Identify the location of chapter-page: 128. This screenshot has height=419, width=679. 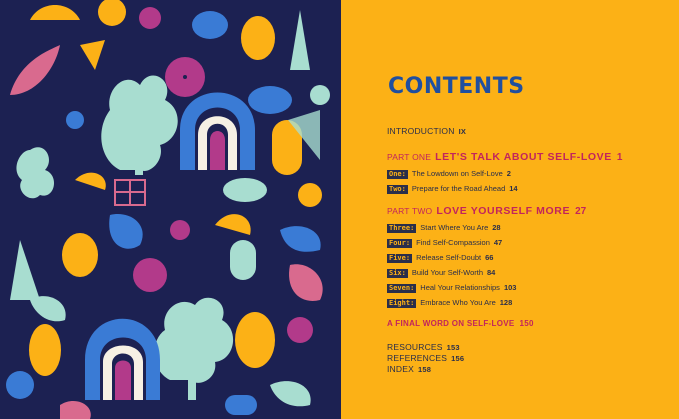
(506, 302).